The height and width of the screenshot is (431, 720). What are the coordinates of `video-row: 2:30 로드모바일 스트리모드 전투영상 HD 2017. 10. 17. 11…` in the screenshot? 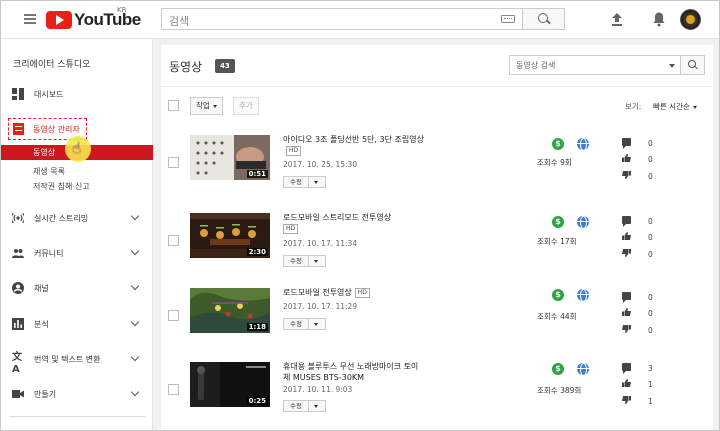 It's located at (437, 243).